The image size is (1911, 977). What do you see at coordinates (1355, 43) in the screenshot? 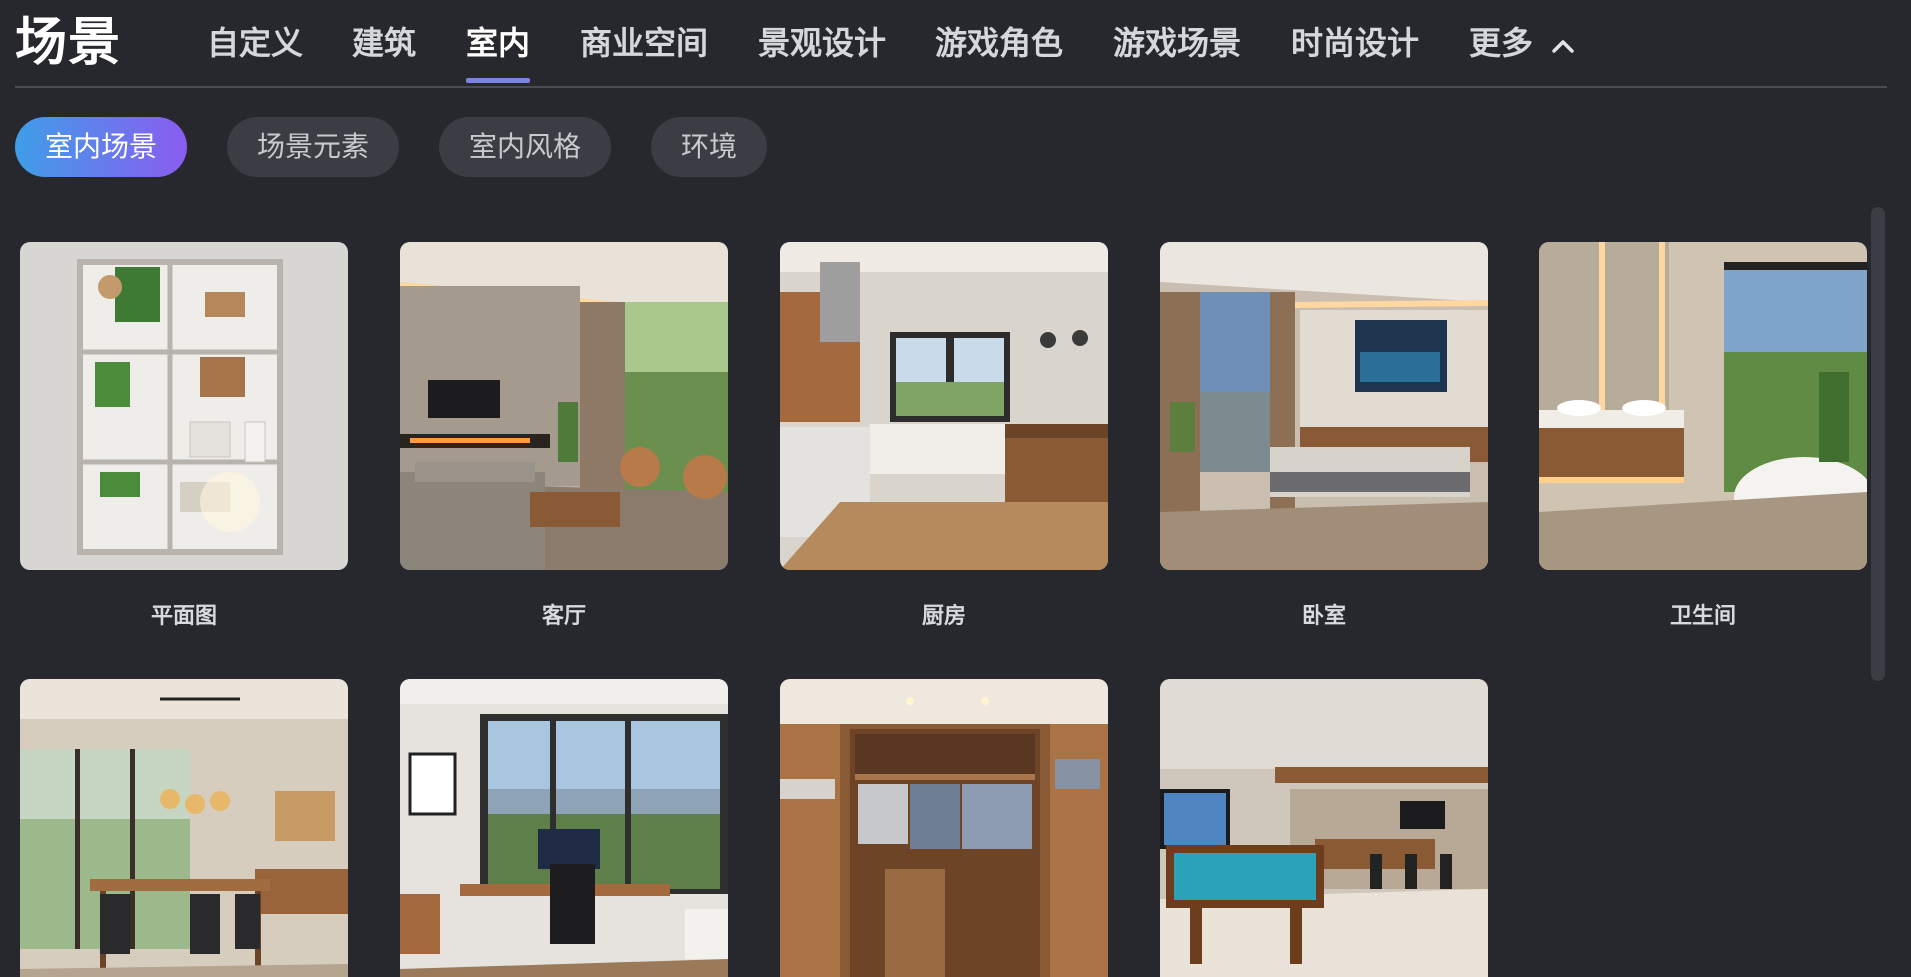
I see `tab-fashion-design: 时尚设计` at bounding box center [1355, 43].